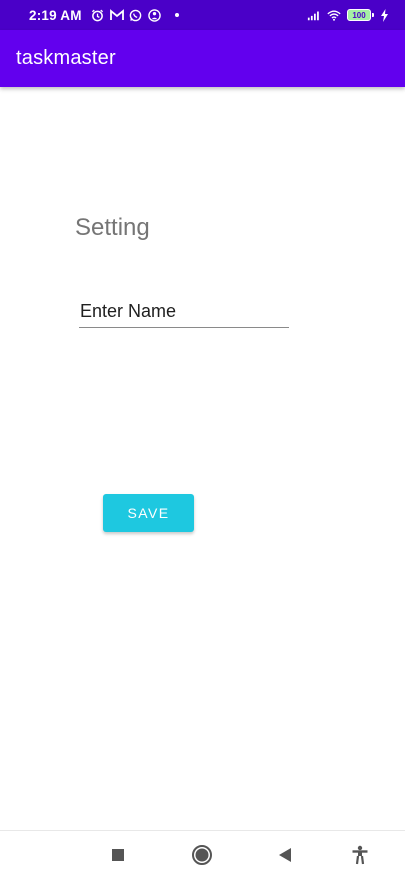 The height and width of the screenshot is (878, 405). Describe the element at coordinates (184, 314) in the screenshot. I see `name-input` at that location.